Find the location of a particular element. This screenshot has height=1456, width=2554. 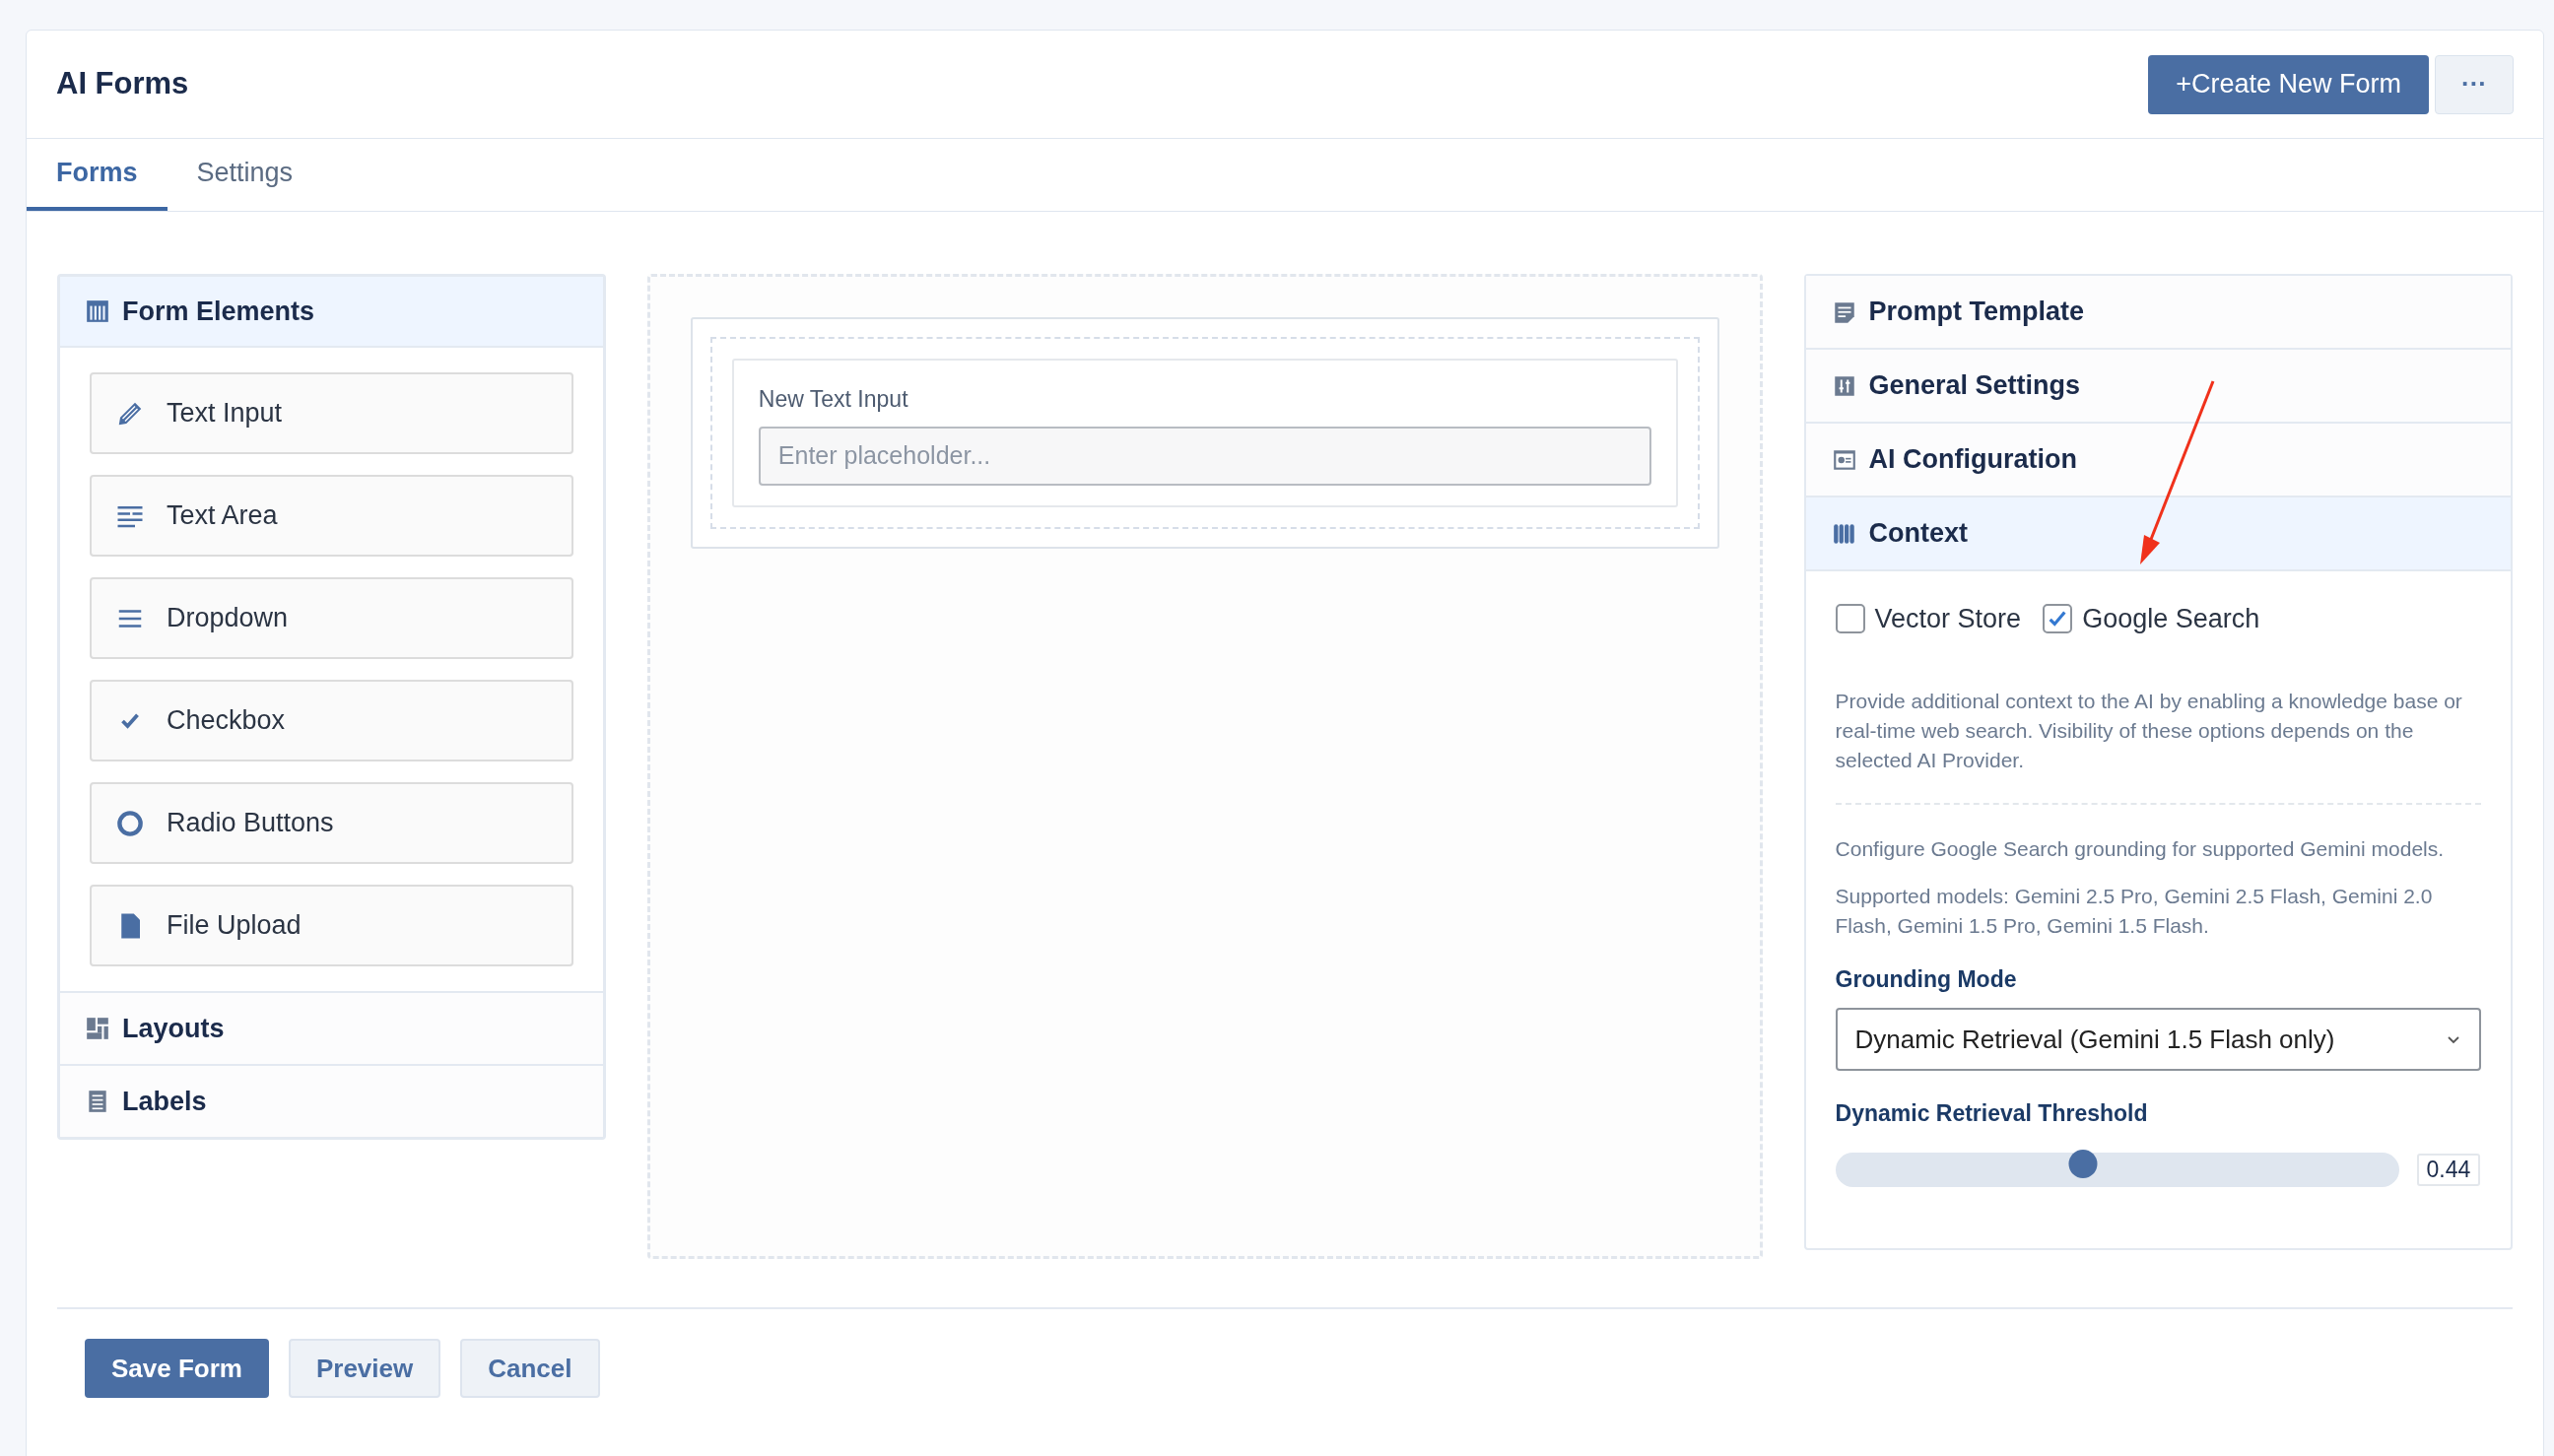

form-element-item: File Upload is located at coordinates (331, 925).